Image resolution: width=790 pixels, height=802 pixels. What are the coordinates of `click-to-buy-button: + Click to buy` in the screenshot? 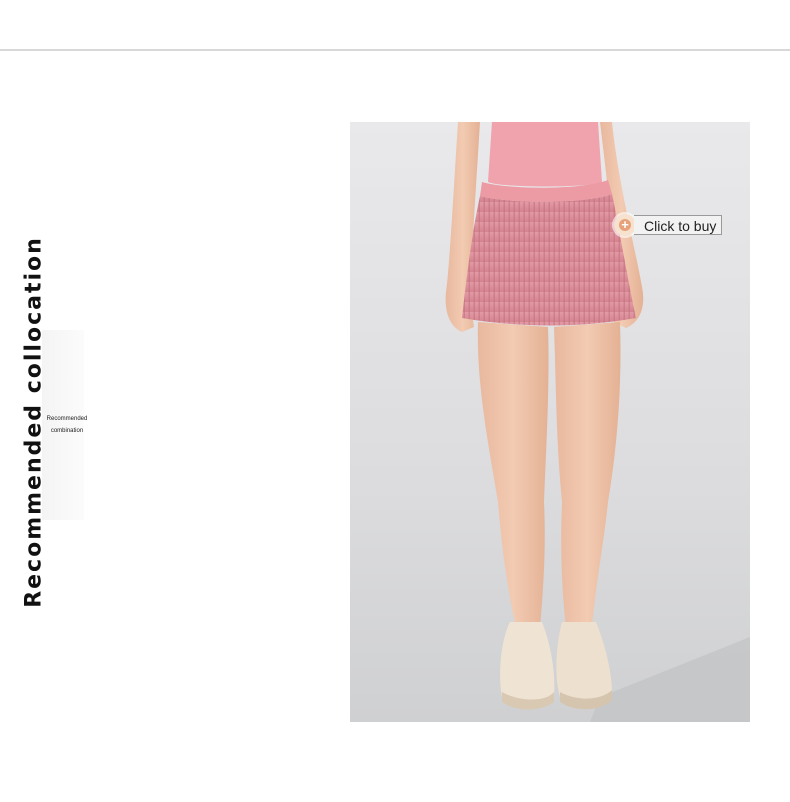 It's located at (668, 225).